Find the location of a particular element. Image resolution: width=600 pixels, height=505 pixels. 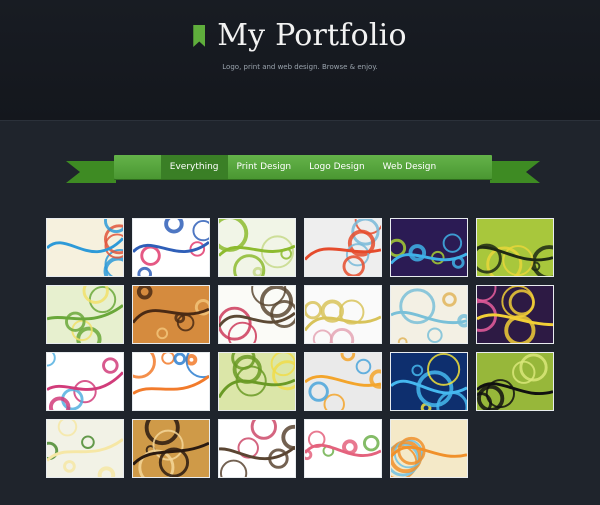

ribbon-left-tail is located at coordinates (91, 172).